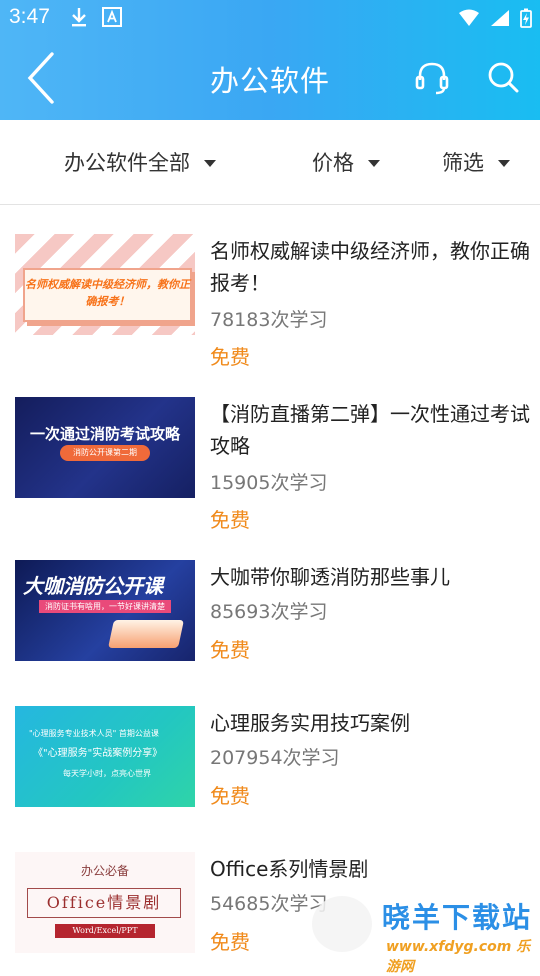 This screenshot has height=976, width=540. What do you see at coordinates (269, 483) in the screenshot?
I see `course-study-count: 15905次学习` at bounding box center [269, 483].